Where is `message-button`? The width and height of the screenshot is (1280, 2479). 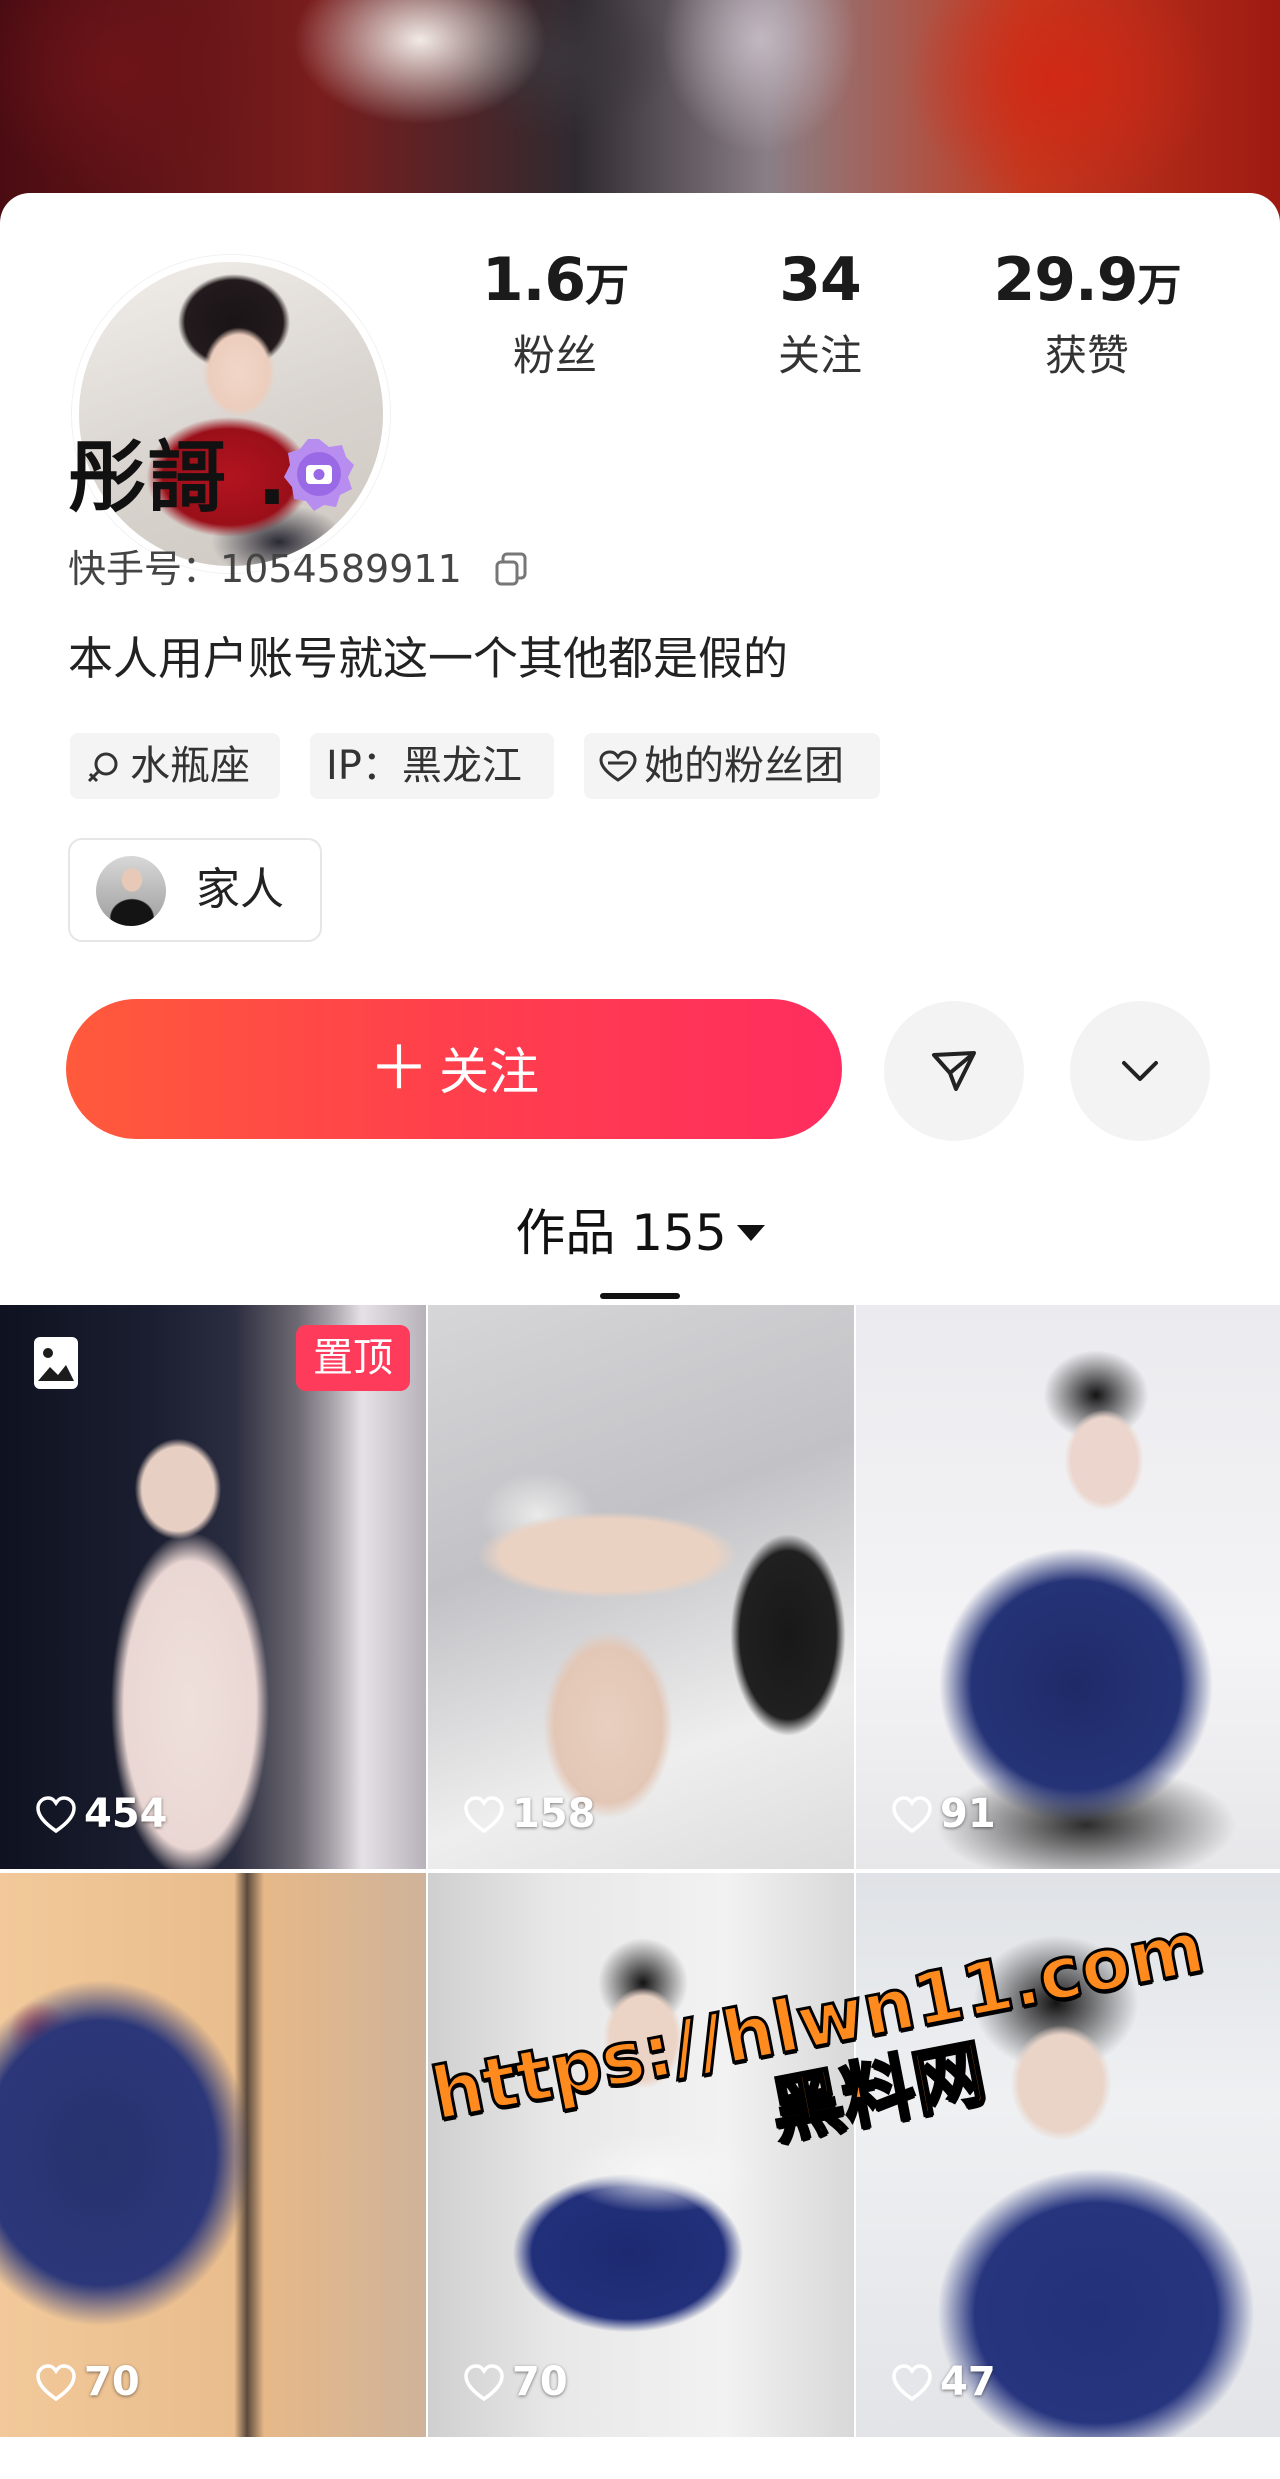
message-button is located at coordinates (954, 1071).